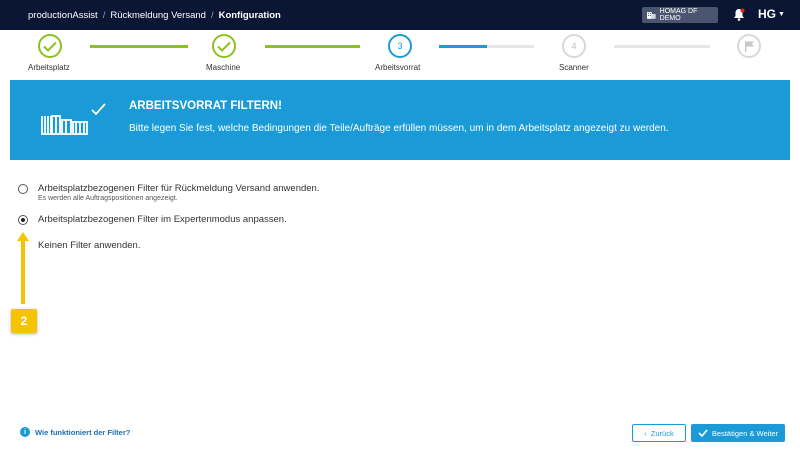  What do you see at coordinates (23, 268) in the screenshot?
I see `annotation-arrow` at bounding box center [23, 268].